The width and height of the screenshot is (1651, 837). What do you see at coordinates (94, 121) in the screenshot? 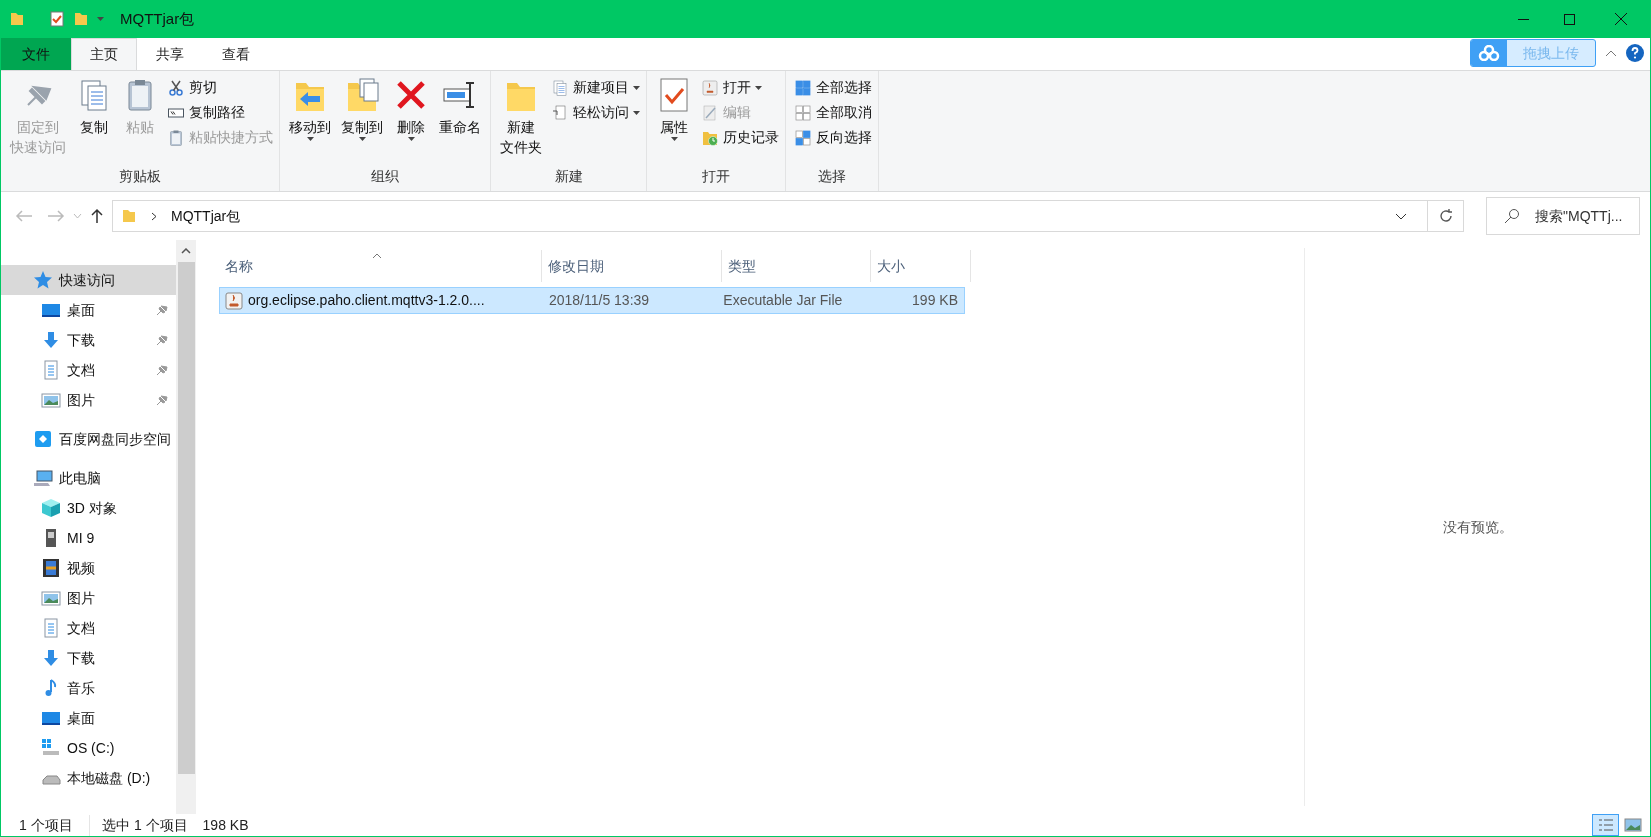
I see `ribbon-button: 复制` at bounding box center [94, 121].